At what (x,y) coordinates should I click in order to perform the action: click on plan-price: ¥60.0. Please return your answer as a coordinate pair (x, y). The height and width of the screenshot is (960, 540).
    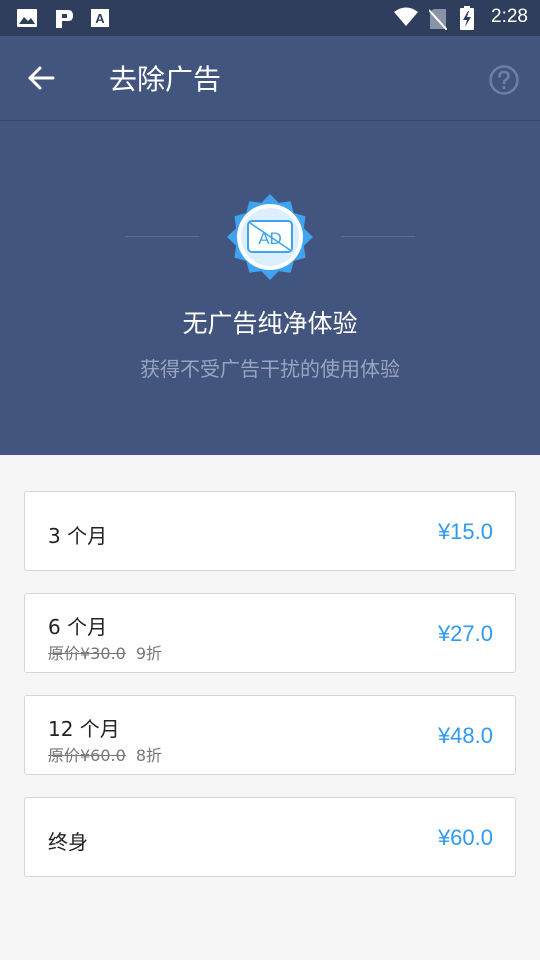
    Looking at the image, I should click on (465, 837).